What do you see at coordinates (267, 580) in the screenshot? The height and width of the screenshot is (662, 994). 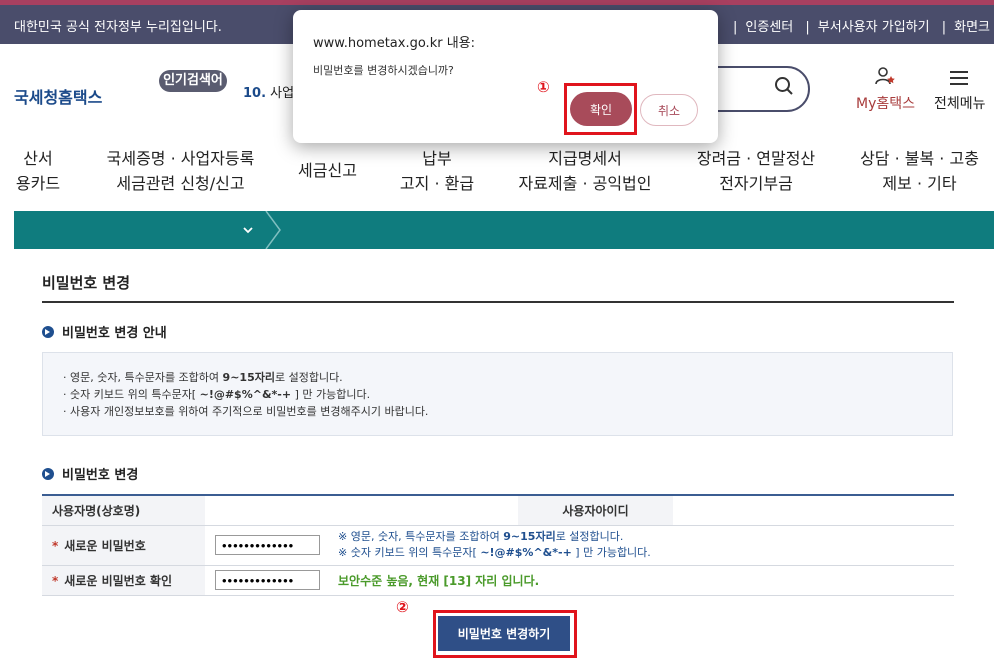 I see `confirm-password-input` at bounding box center [267, 580].